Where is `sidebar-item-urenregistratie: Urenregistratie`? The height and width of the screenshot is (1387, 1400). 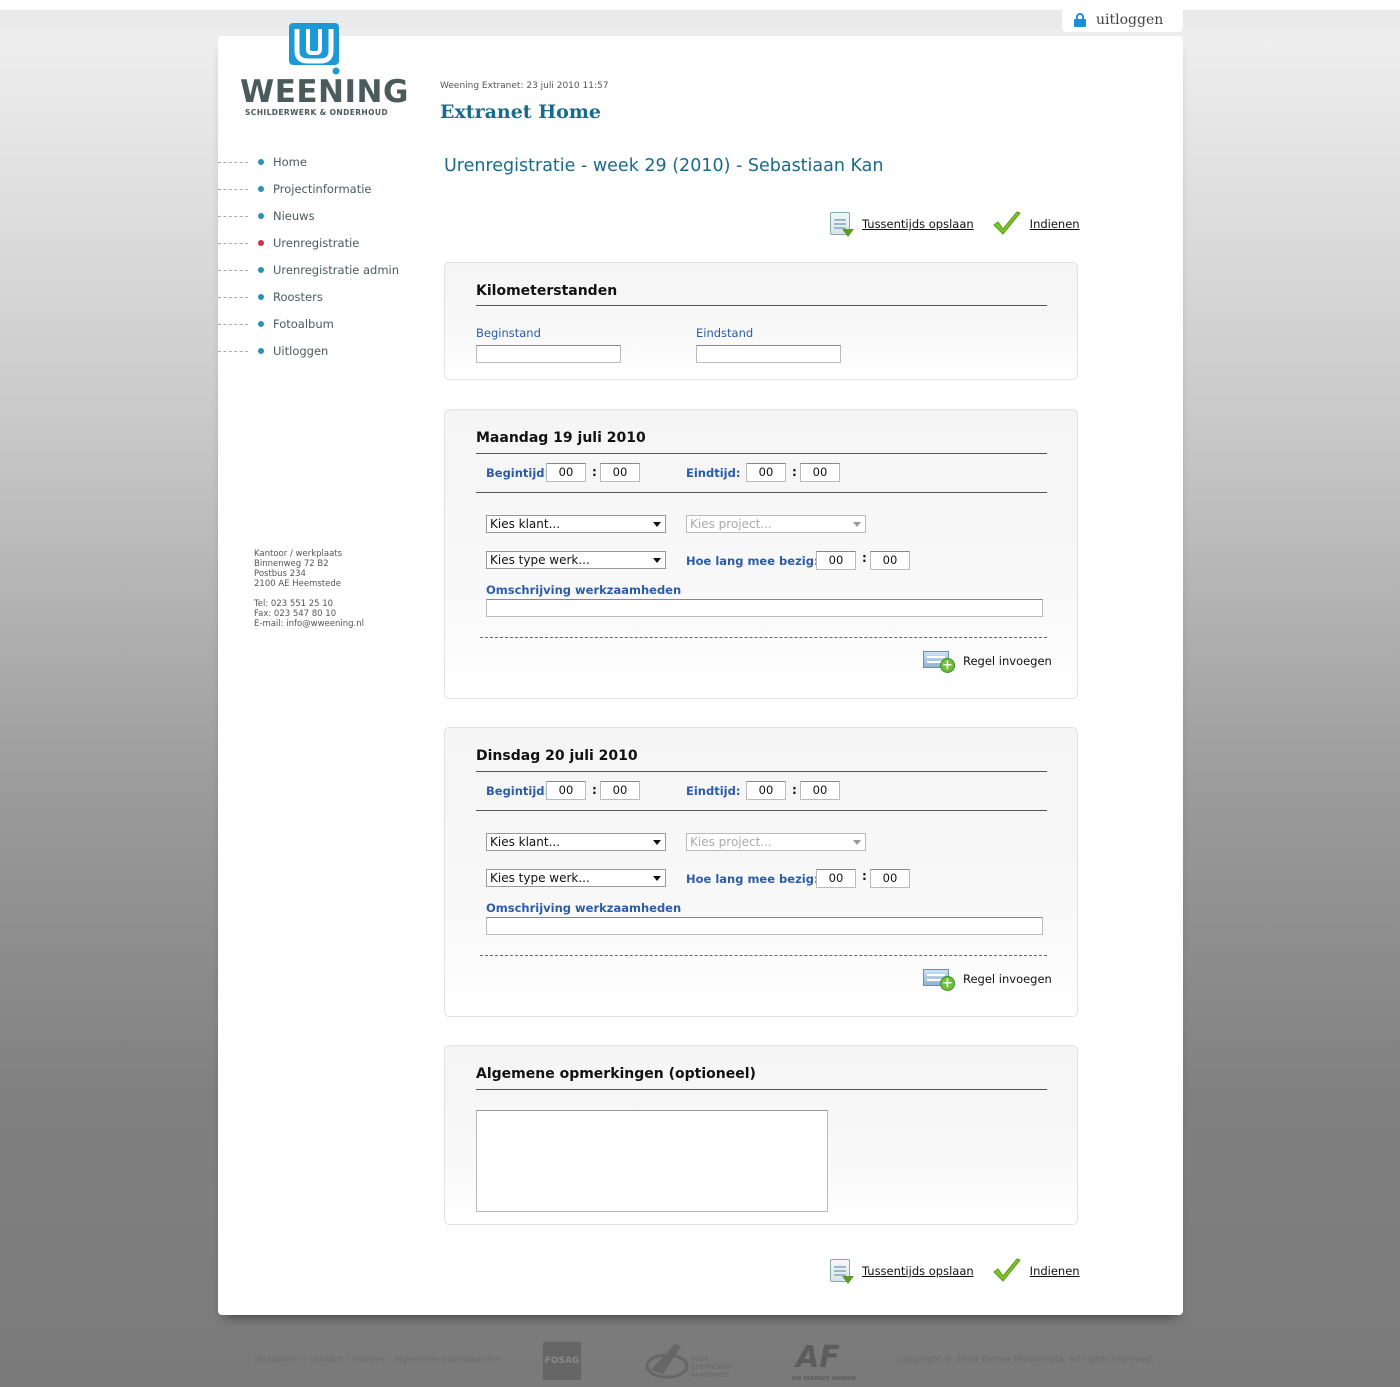 sidebar-item-urenregistratie: Urenregistratie is located at coordinates (318, 242).